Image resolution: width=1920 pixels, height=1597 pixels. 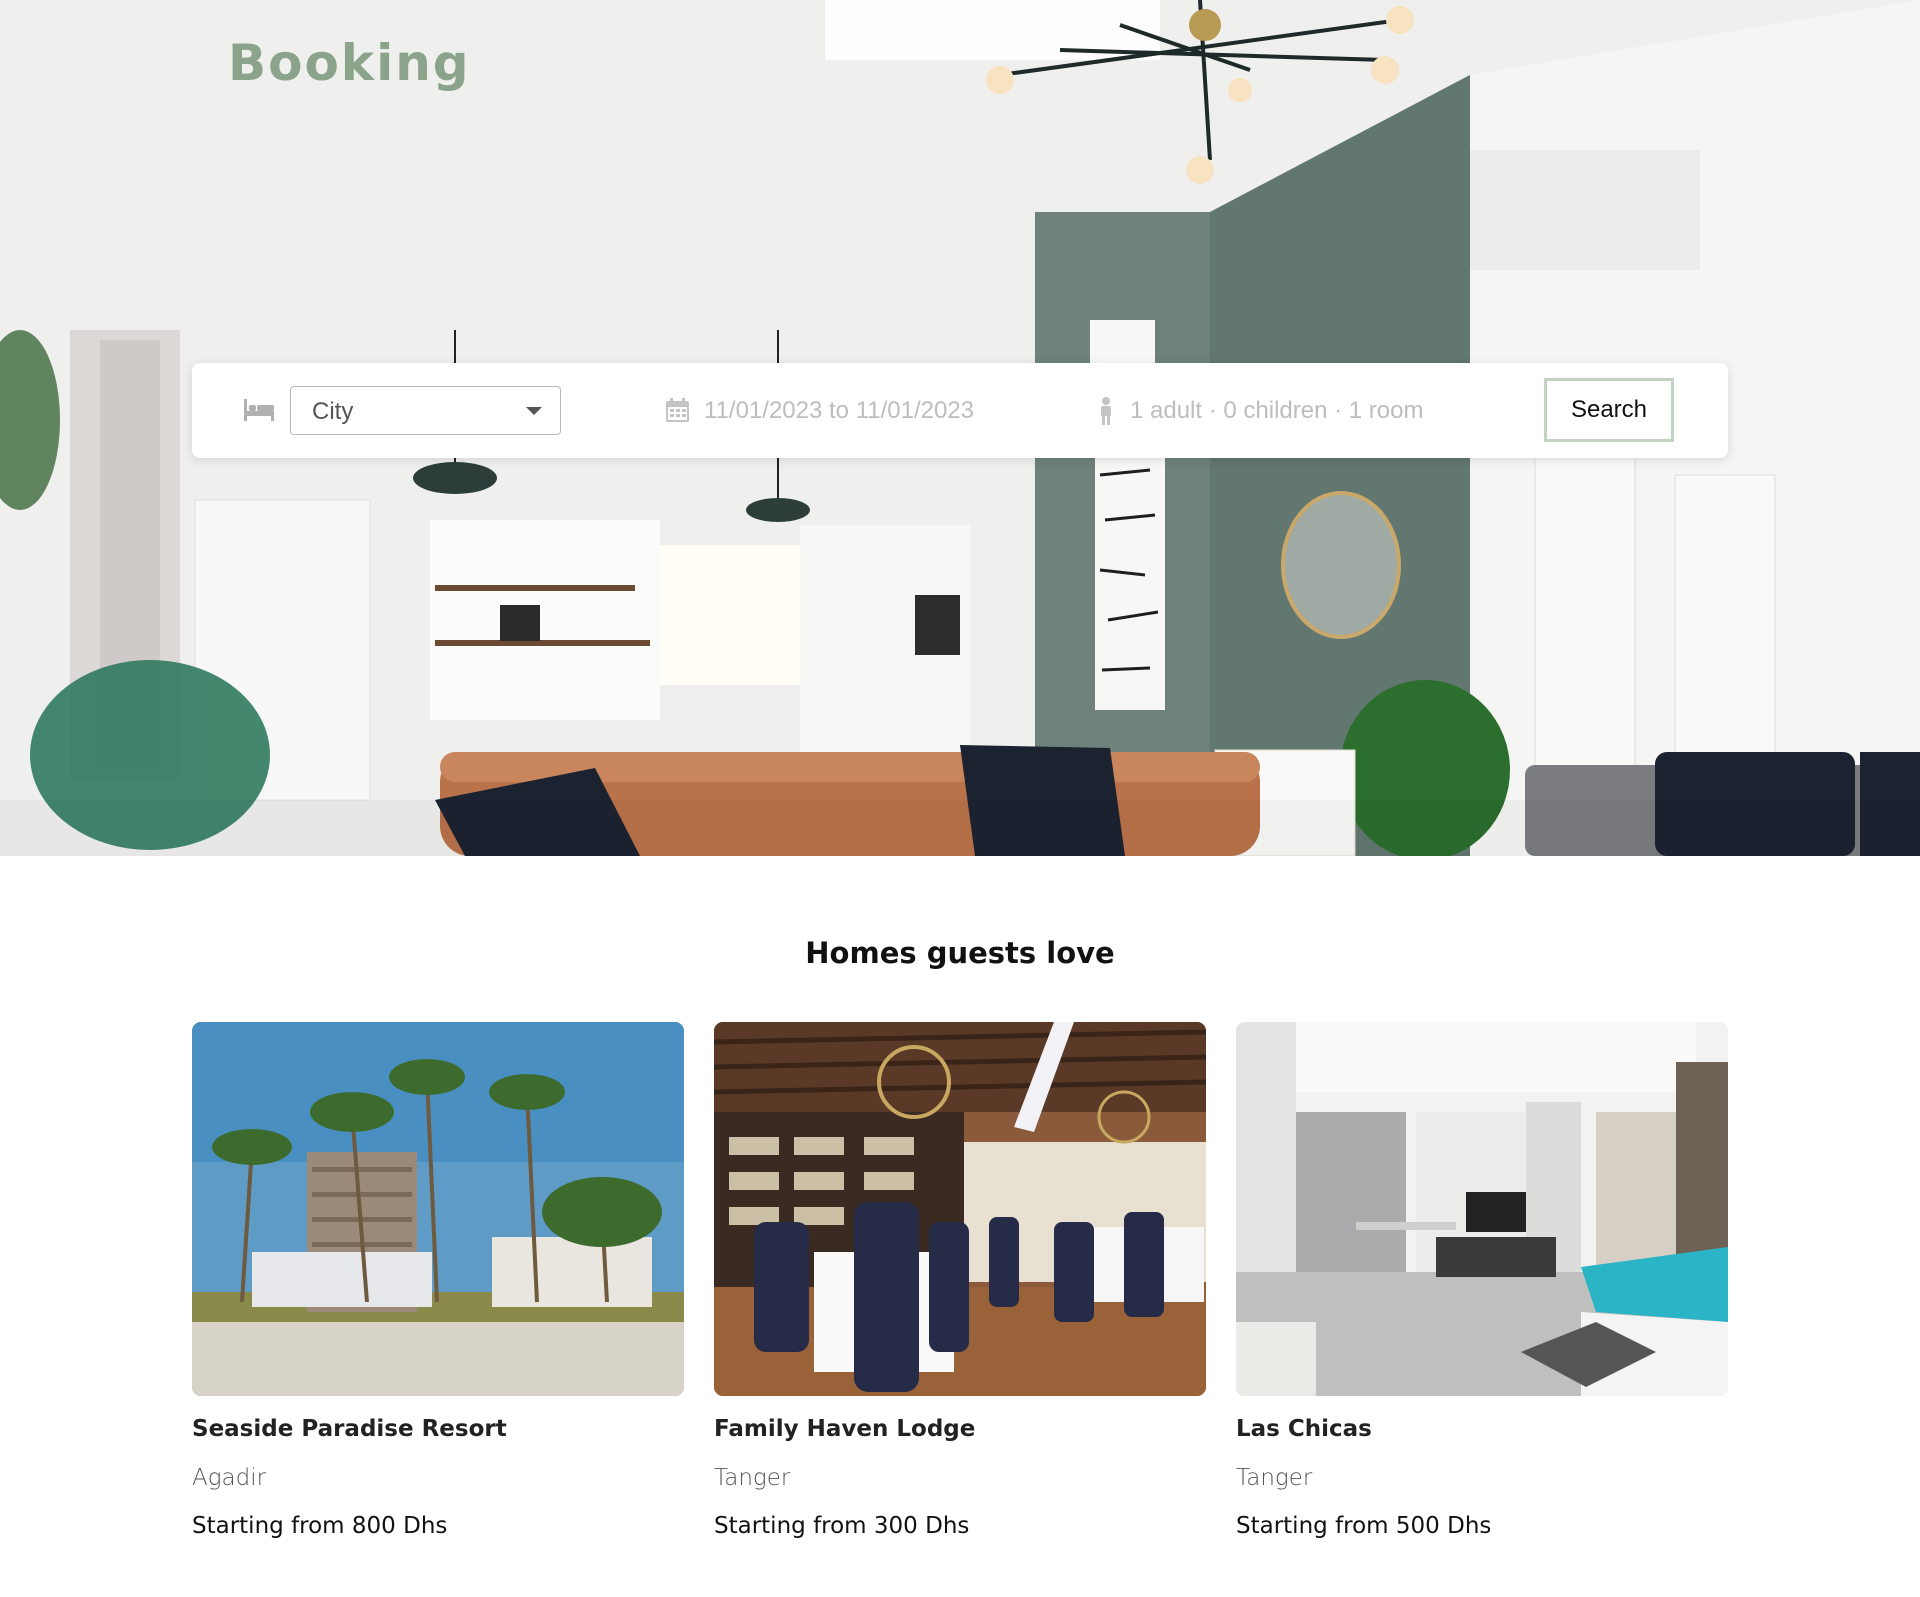 I want to click on brand-logo: Booking, so click(x=349, y=63).